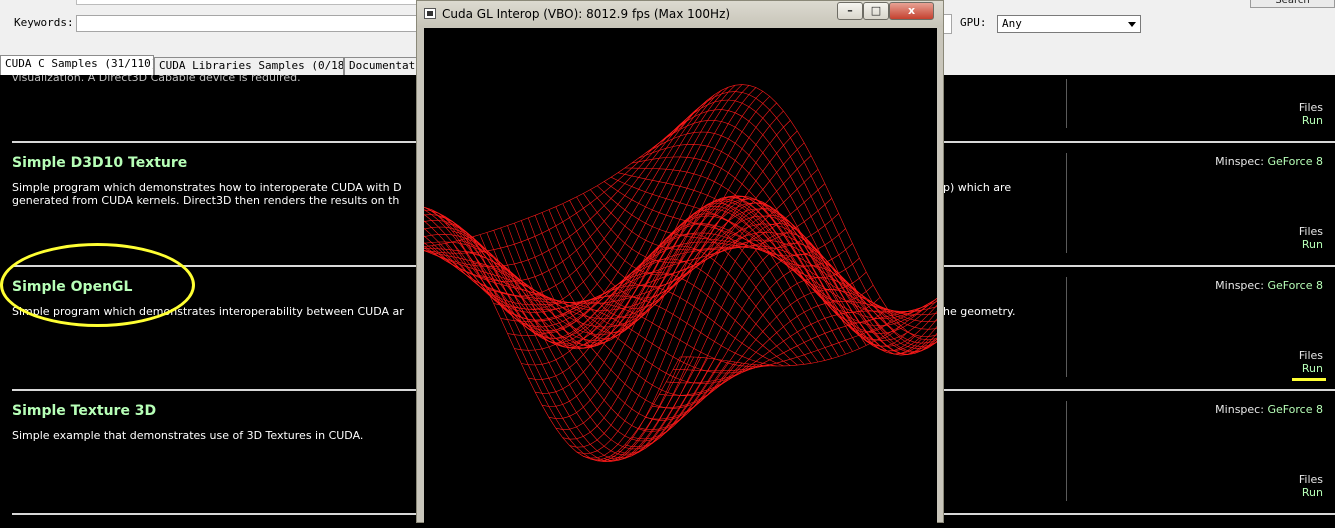 The image size is (1335, 528). I want to click on minimize-button: –, so click(850, 11).